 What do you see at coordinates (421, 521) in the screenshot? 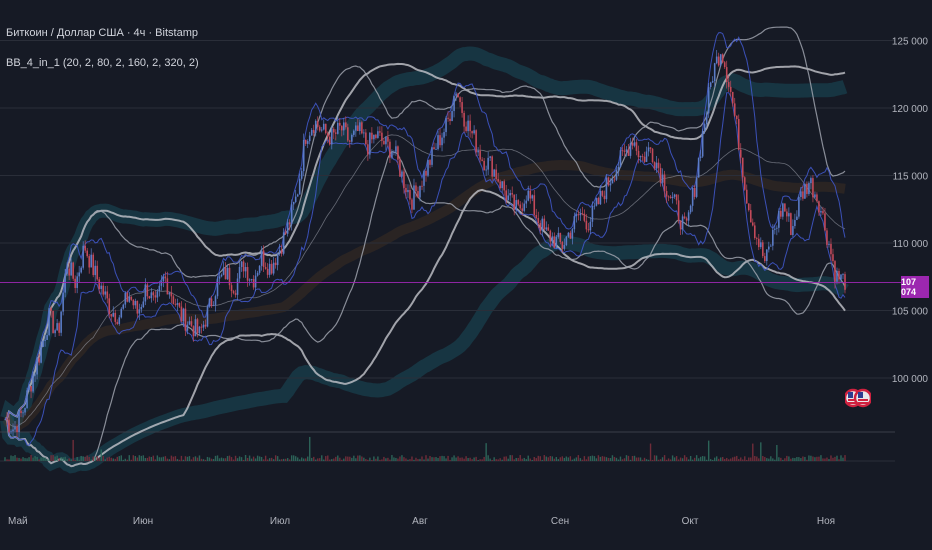
I see `time-axis: Май Июн Июл Авг Сен Окт Ноя` at bounding box center [421, 521].